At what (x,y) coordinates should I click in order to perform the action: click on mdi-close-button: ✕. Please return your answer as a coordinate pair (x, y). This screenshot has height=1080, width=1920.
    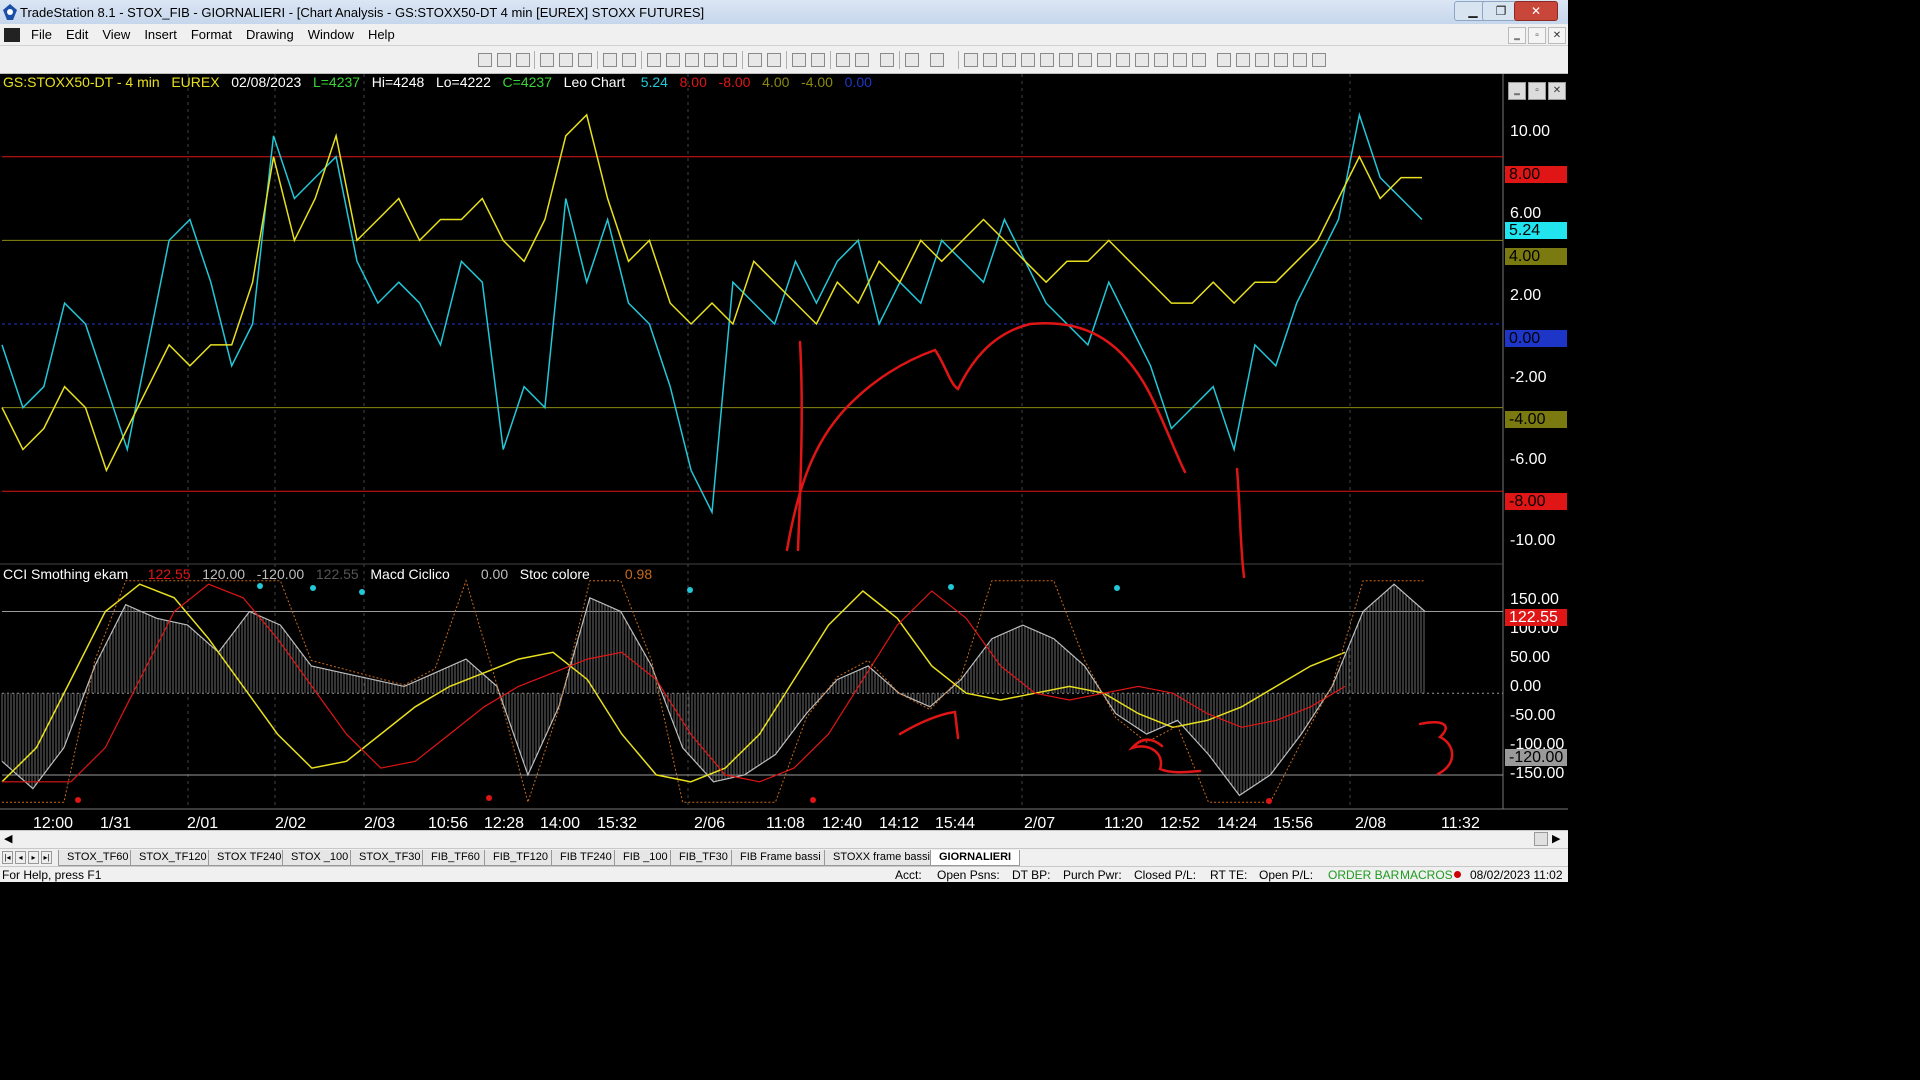
    Looking at the image, I should click on (1557, 35).